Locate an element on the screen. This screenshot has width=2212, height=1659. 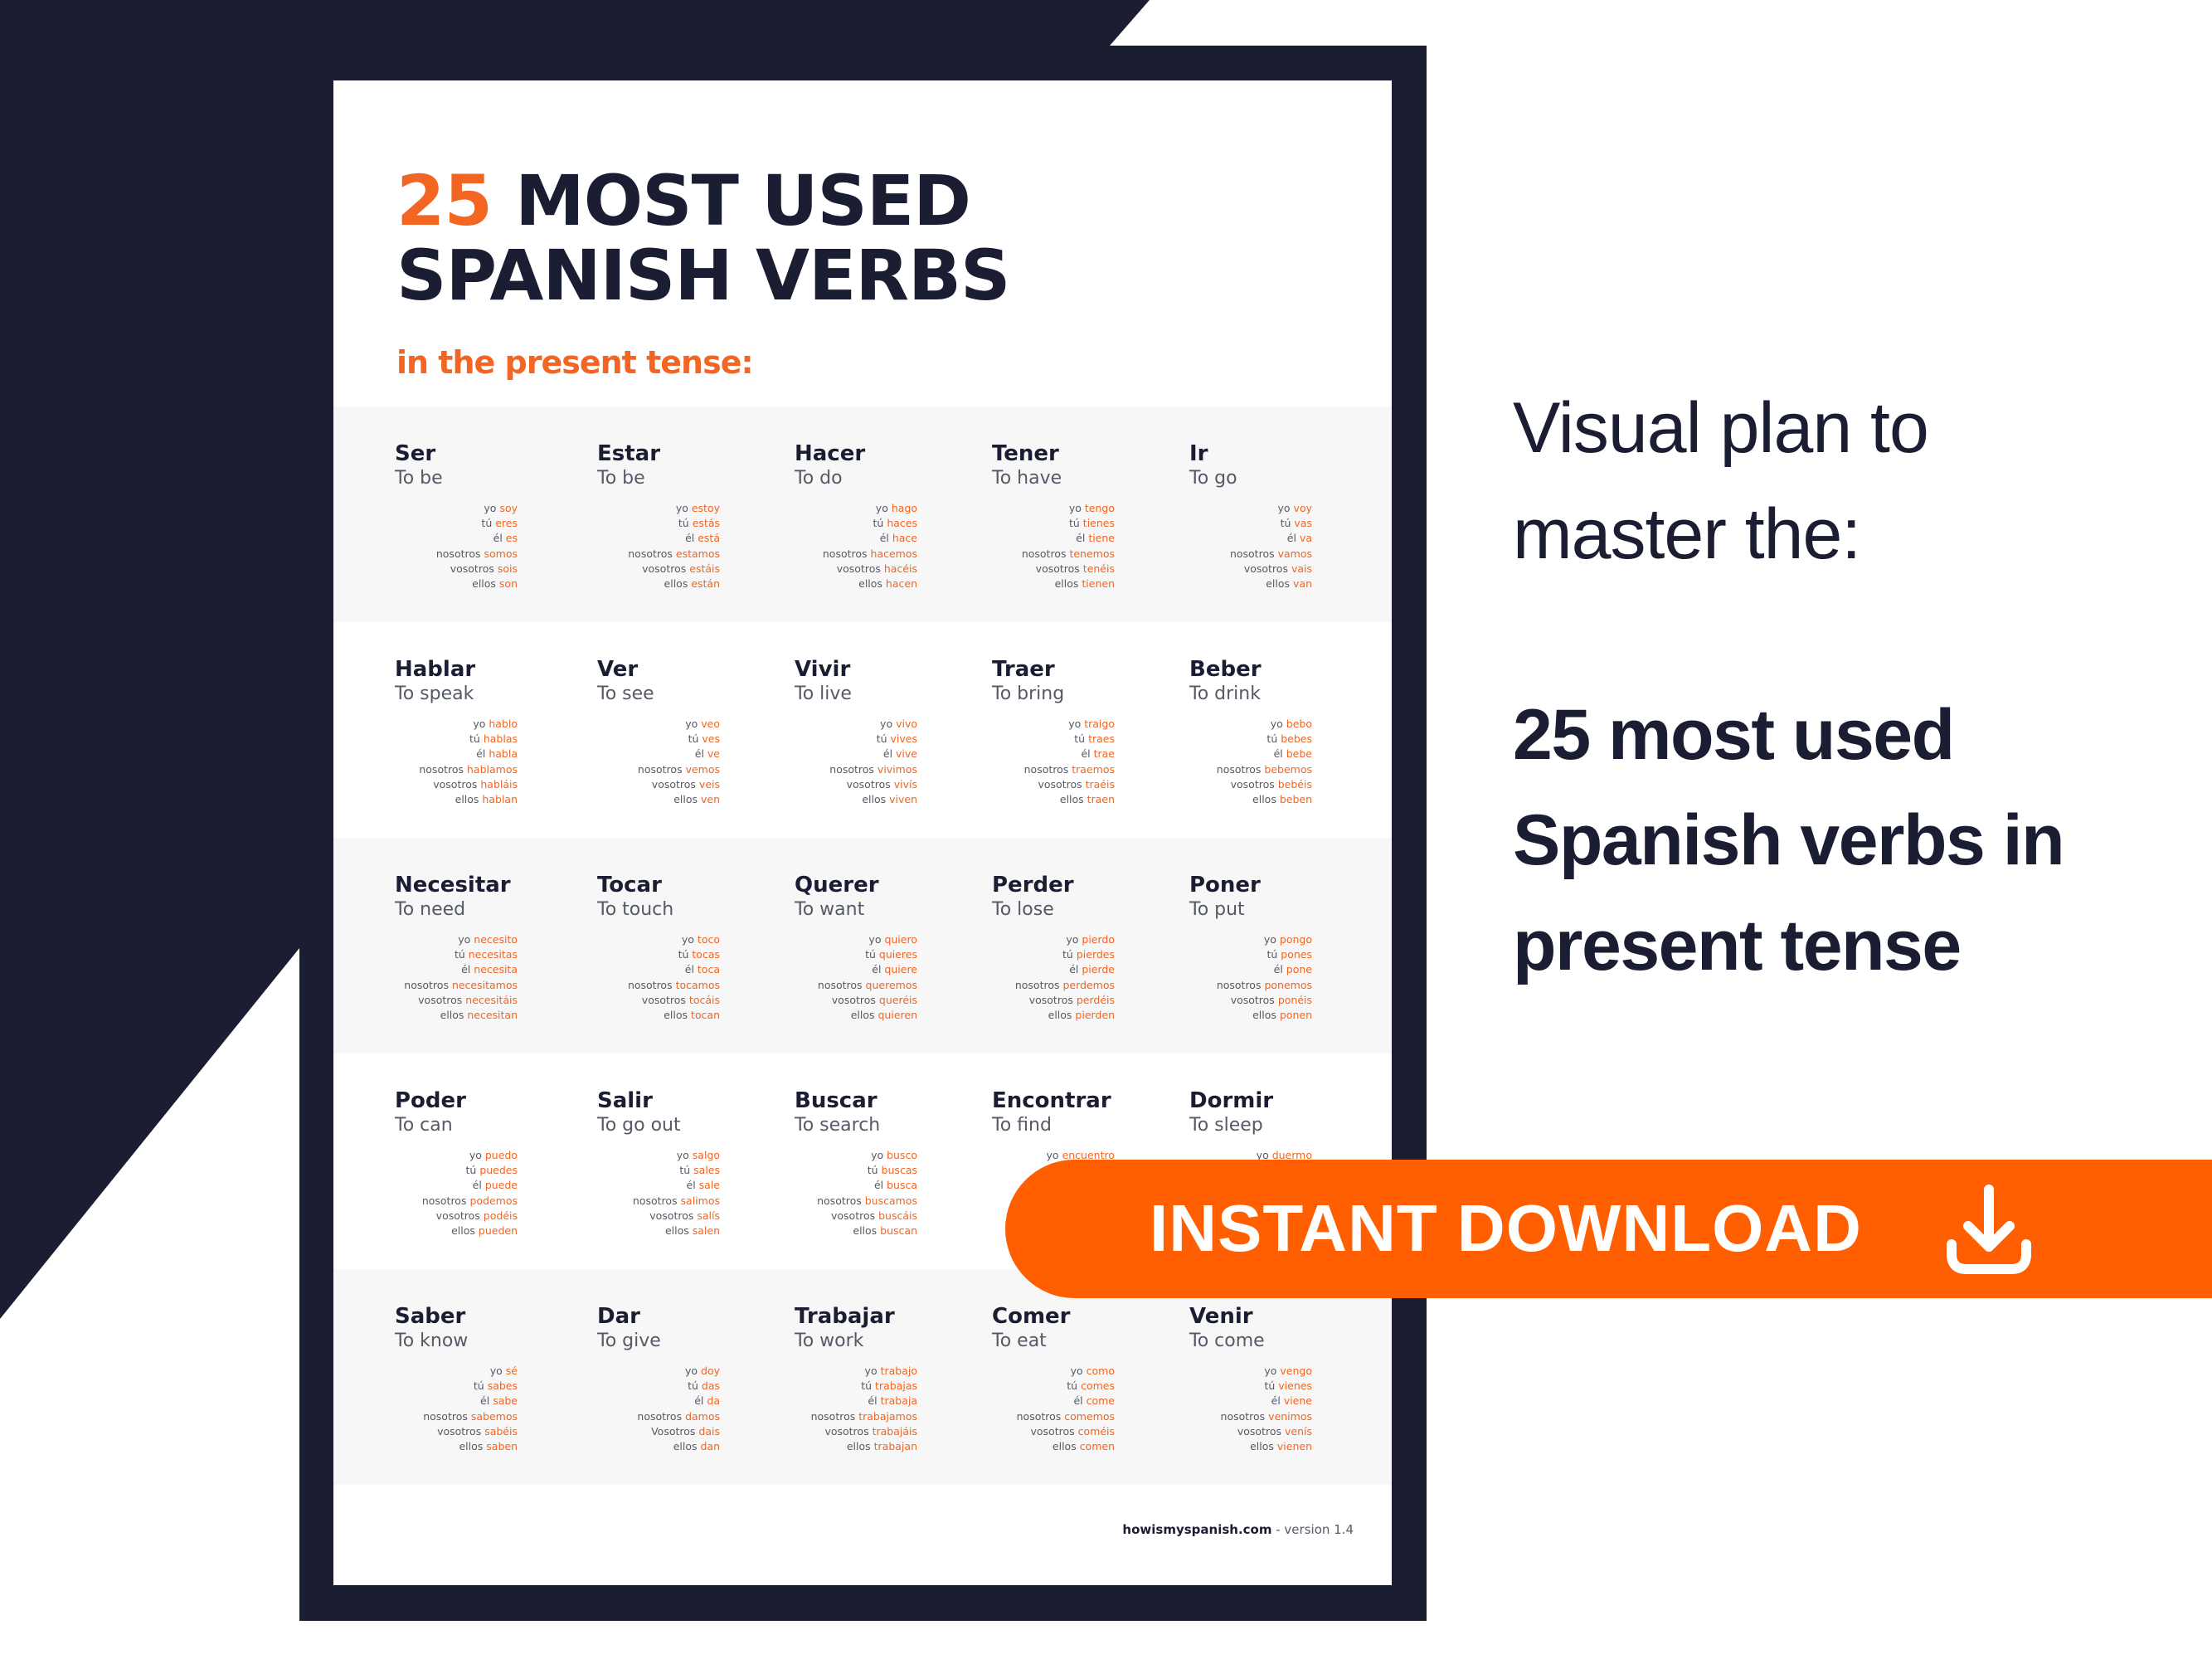
conjugation-line: ellos viven is located at coordinates (873, 799).